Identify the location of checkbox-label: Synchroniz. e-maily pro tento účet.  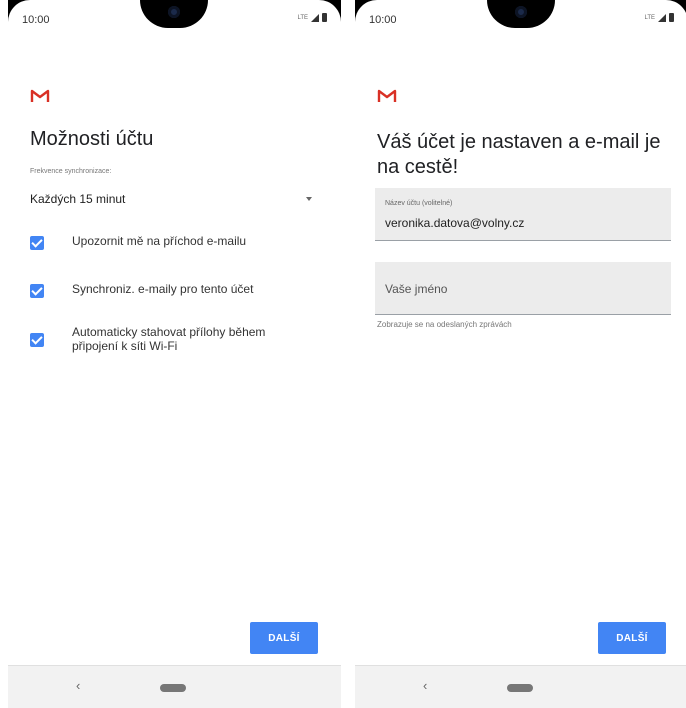
(163, 289).